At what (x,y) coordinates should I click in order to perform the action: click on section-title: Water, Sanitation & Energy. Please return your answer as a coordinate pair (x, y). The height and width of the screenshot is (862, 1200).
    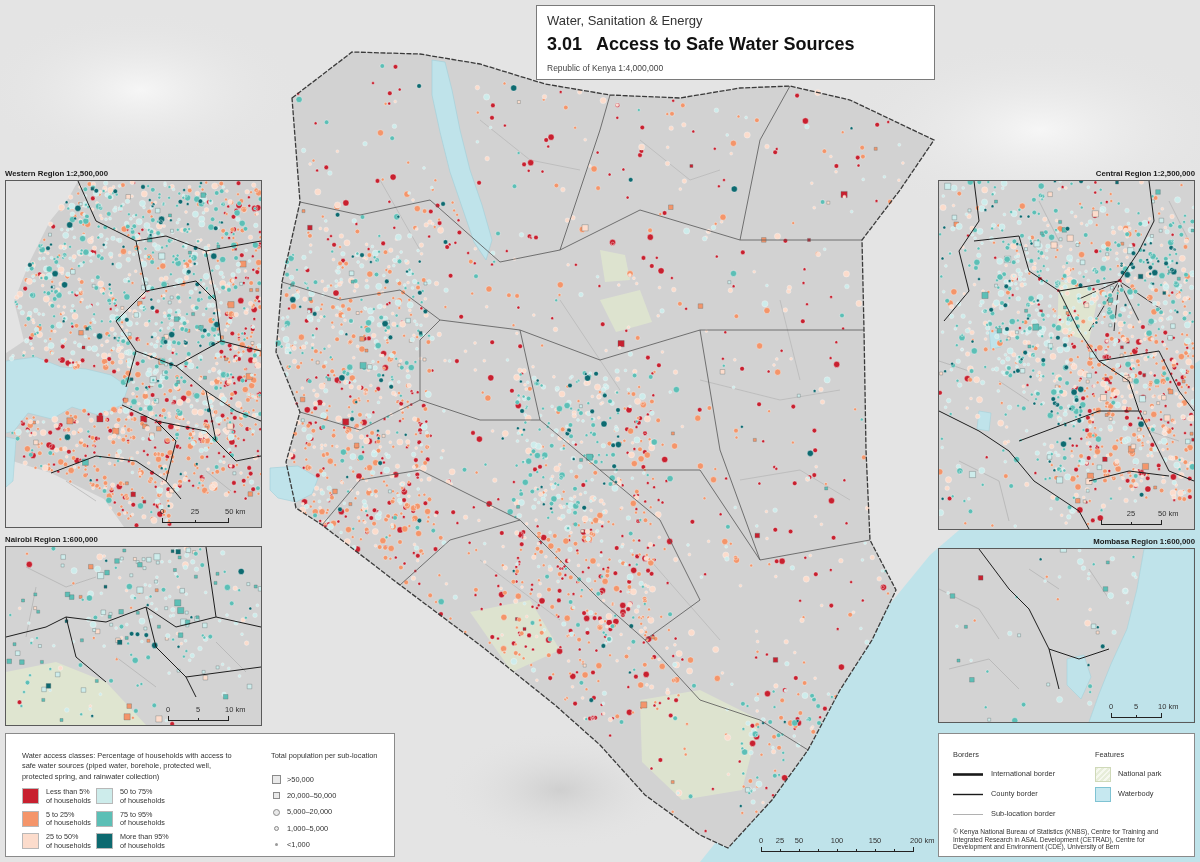
    Looking at the image, I should click on (625, 20).